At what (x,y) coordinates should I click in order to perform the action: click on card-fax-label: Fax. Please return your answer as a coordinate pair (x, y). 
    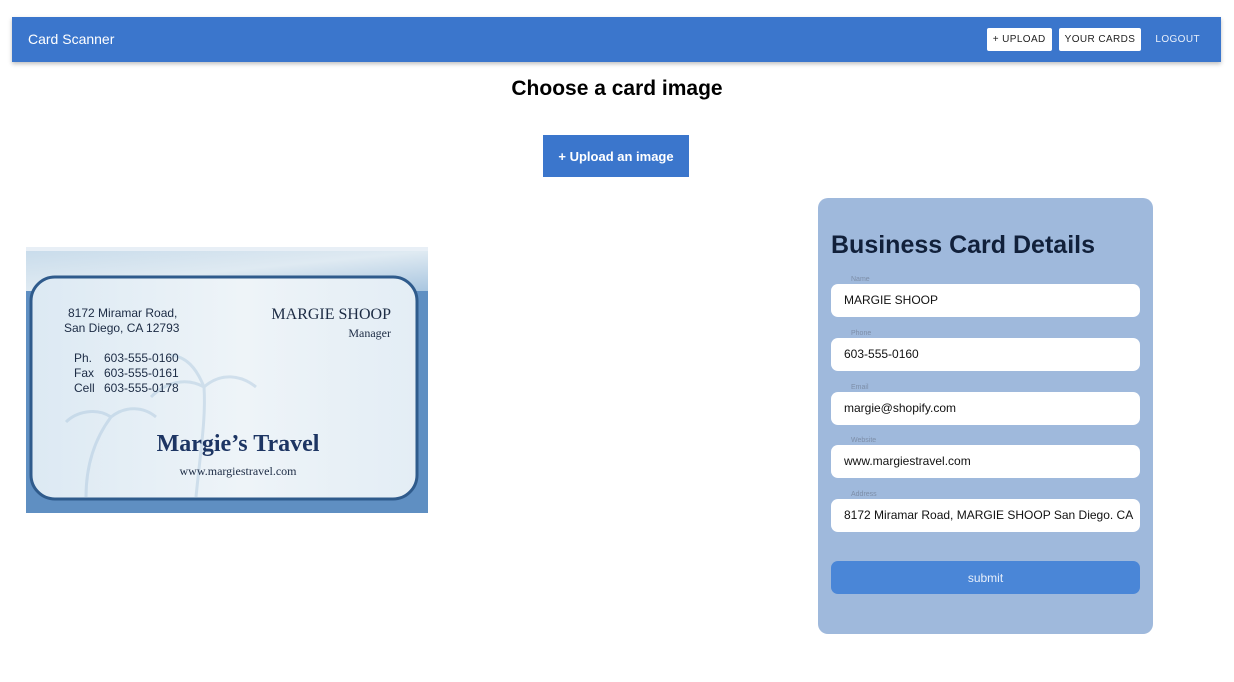
    Looking at the image, I should click on (84, 373).